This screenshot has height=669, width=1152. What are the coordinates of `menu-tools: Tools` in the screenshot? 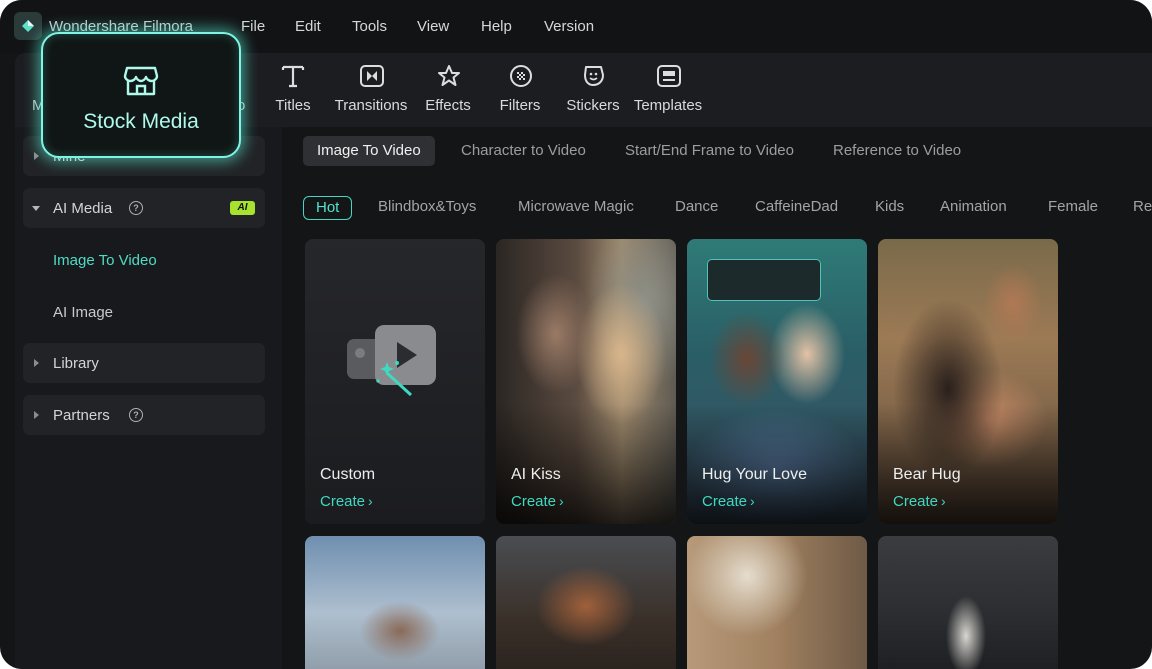 It's located at (369, 26).